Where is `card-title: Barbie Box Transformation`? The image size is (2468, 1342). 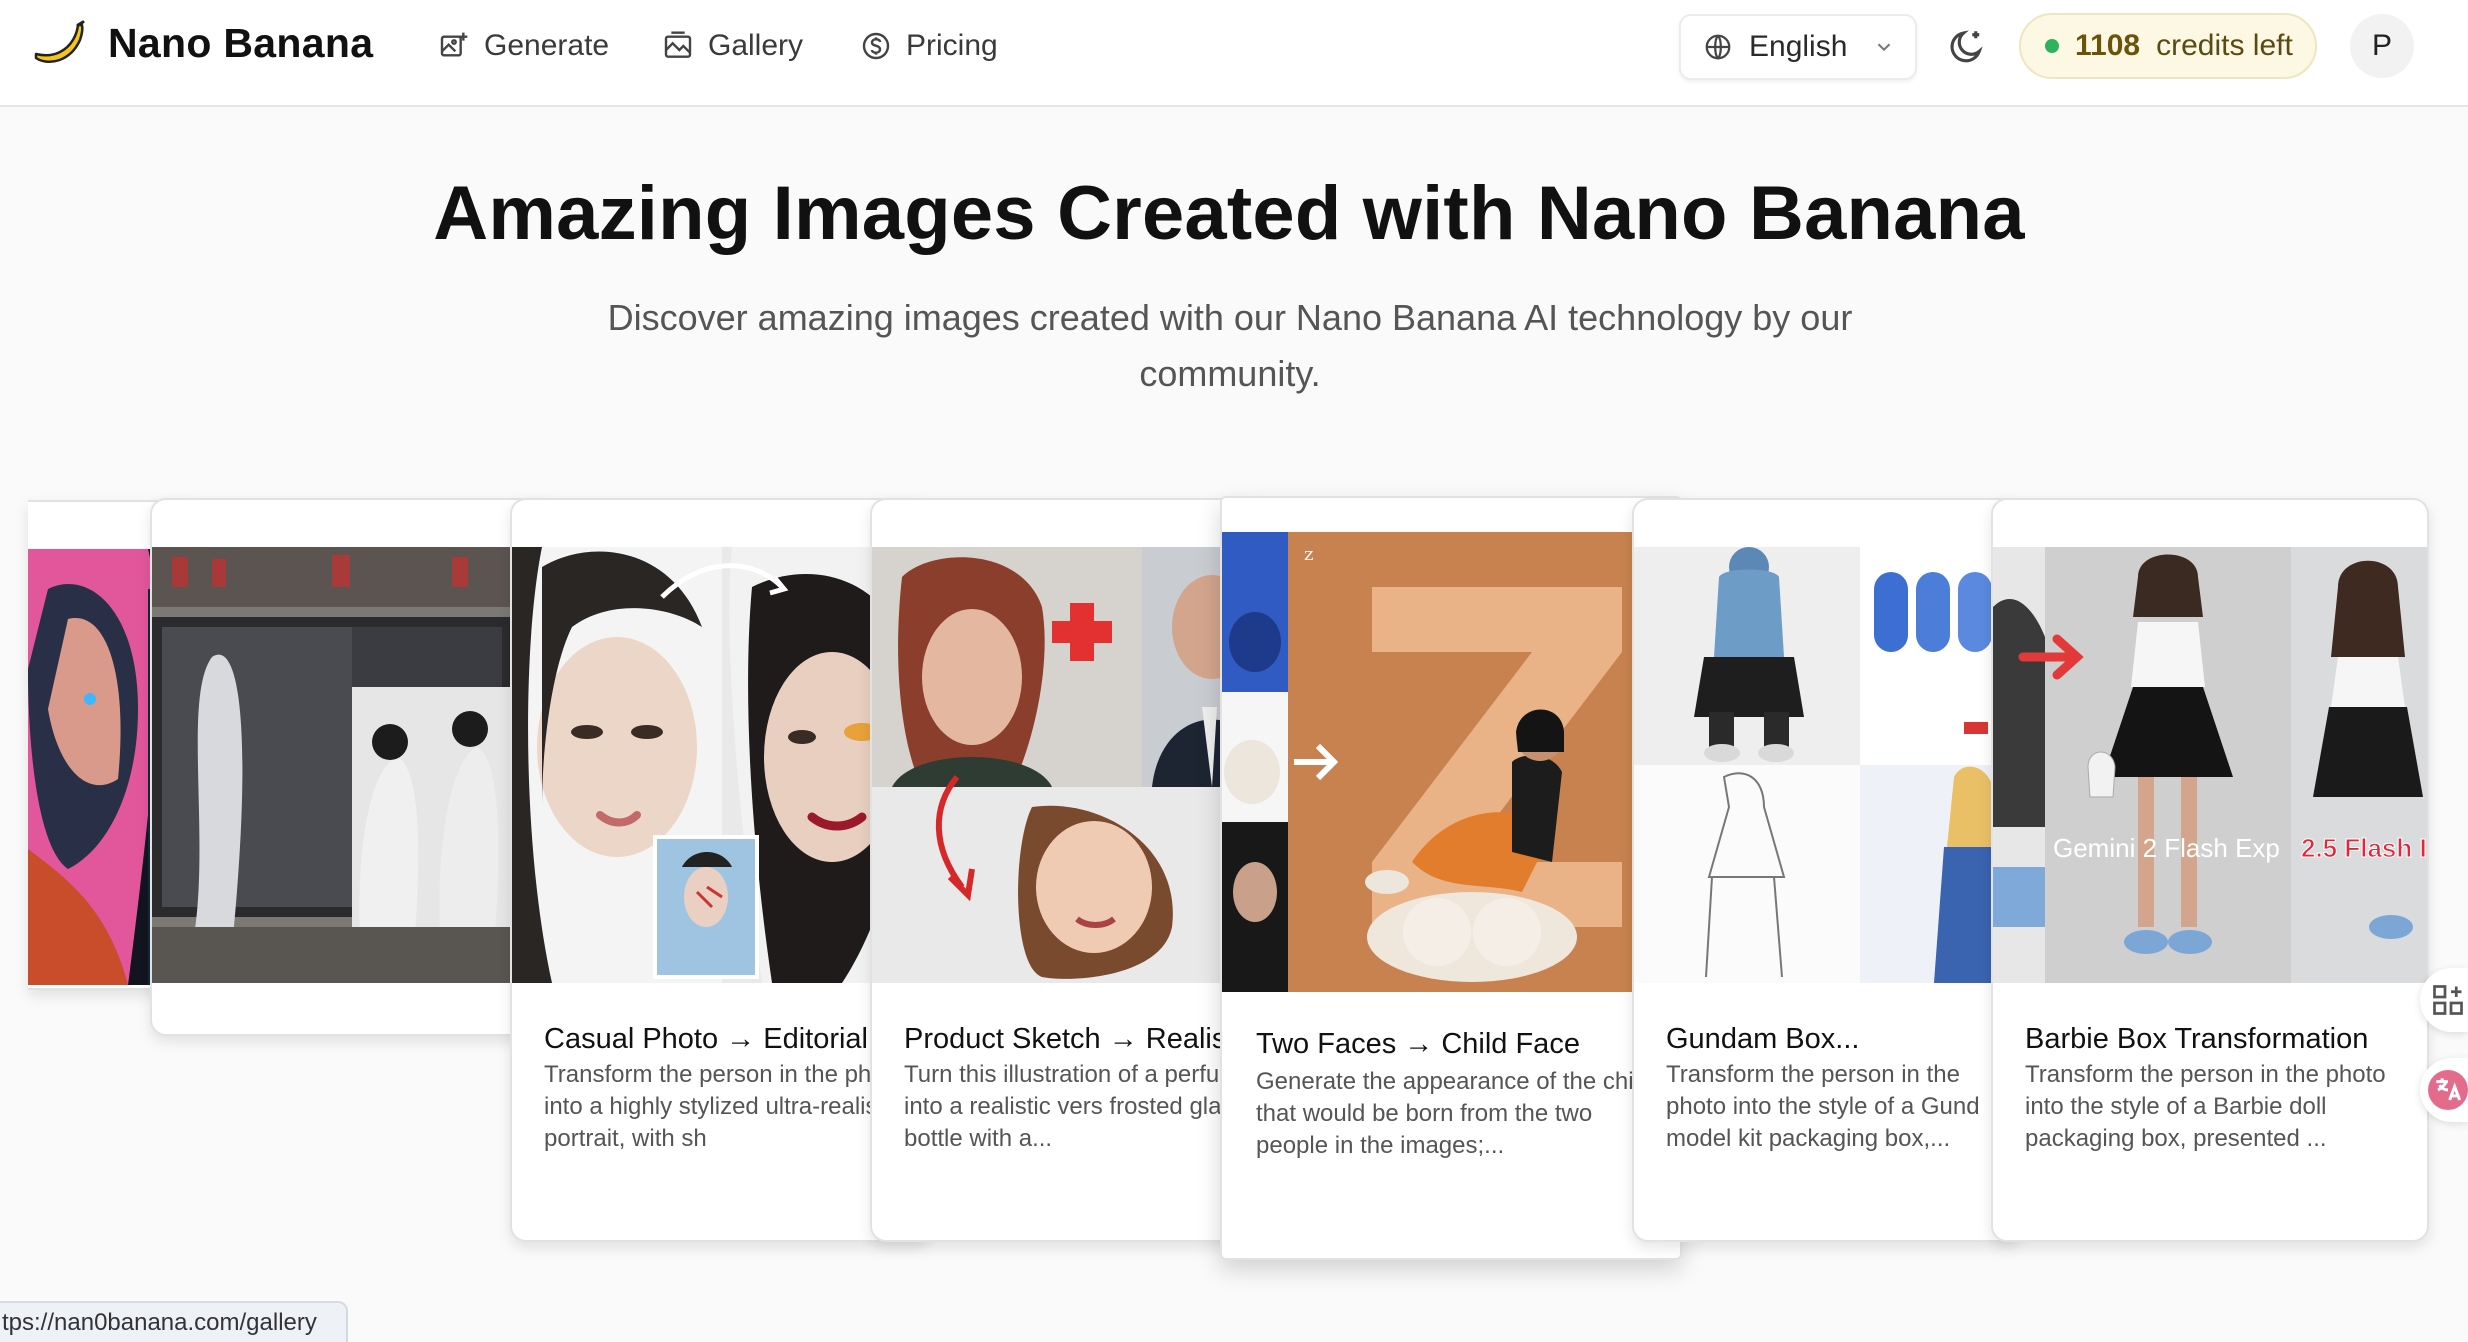 card-title: Barbie Box Transformation is located at coordinates (2197, 1039).